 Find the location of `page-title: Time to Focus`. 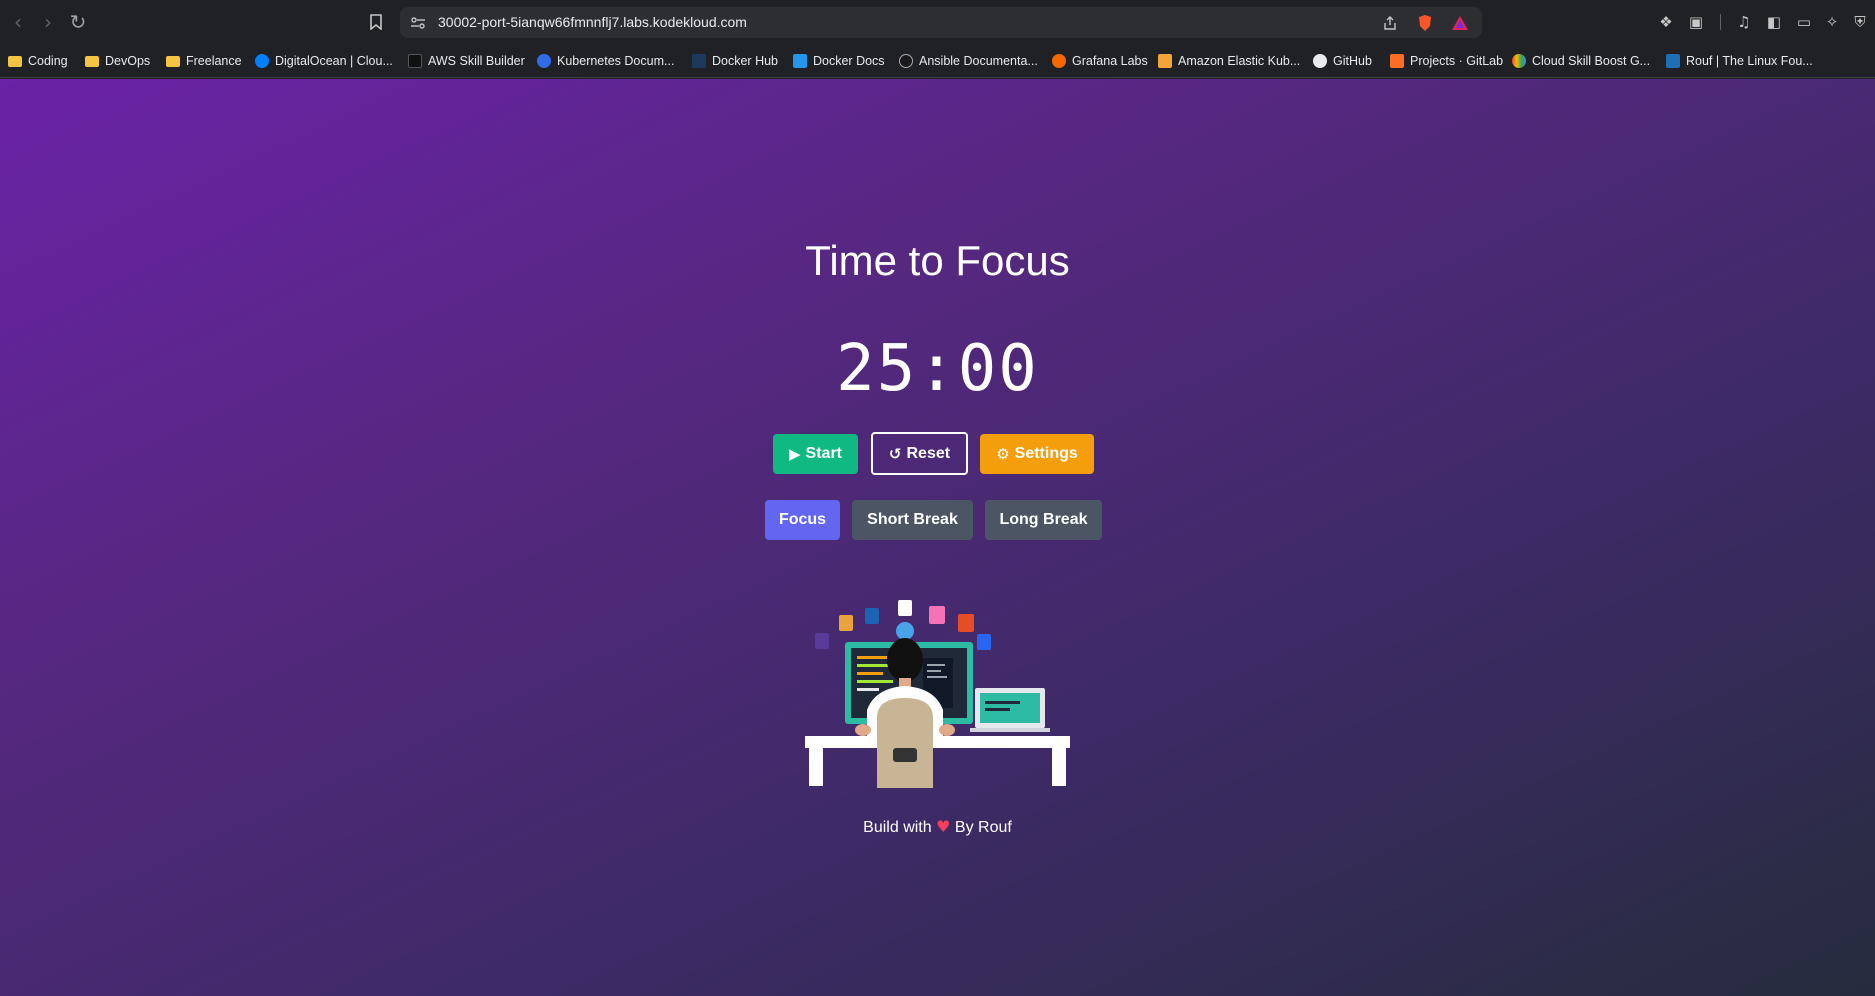

page-title: Time to Focus is located at coordinates (937, 260).